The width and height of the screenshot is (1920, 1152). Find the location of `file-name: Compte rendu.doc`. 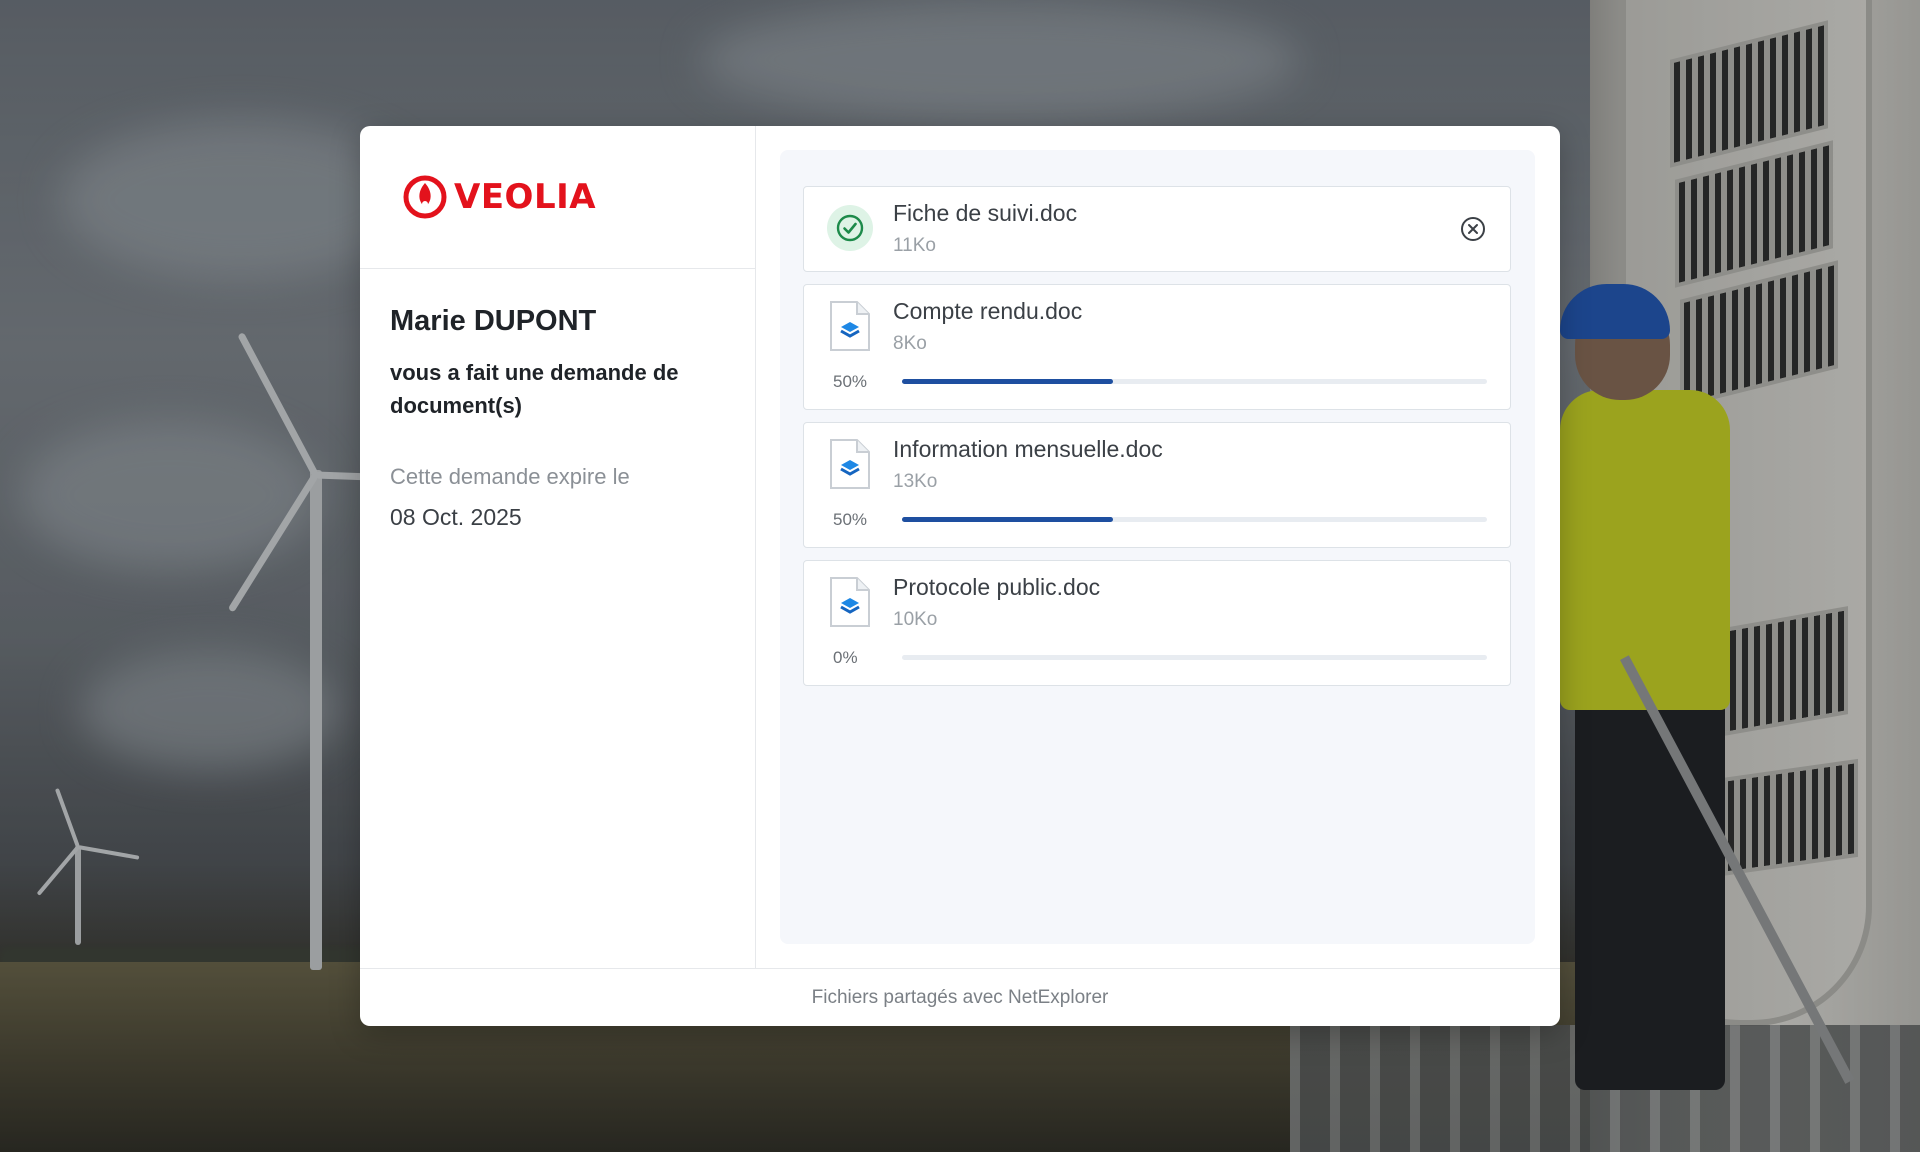

file-name: Compte rendu.doc is located at coordinates (988, 311).